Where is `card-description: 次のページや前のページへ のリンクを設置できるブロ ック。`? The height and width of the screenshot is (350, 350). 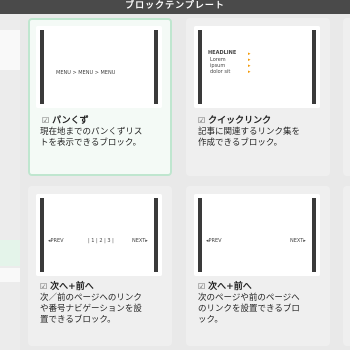
card-description: 次のページや前のページへ のリンクを設置できるブロ ック。 is located at coordinates (249, 309).